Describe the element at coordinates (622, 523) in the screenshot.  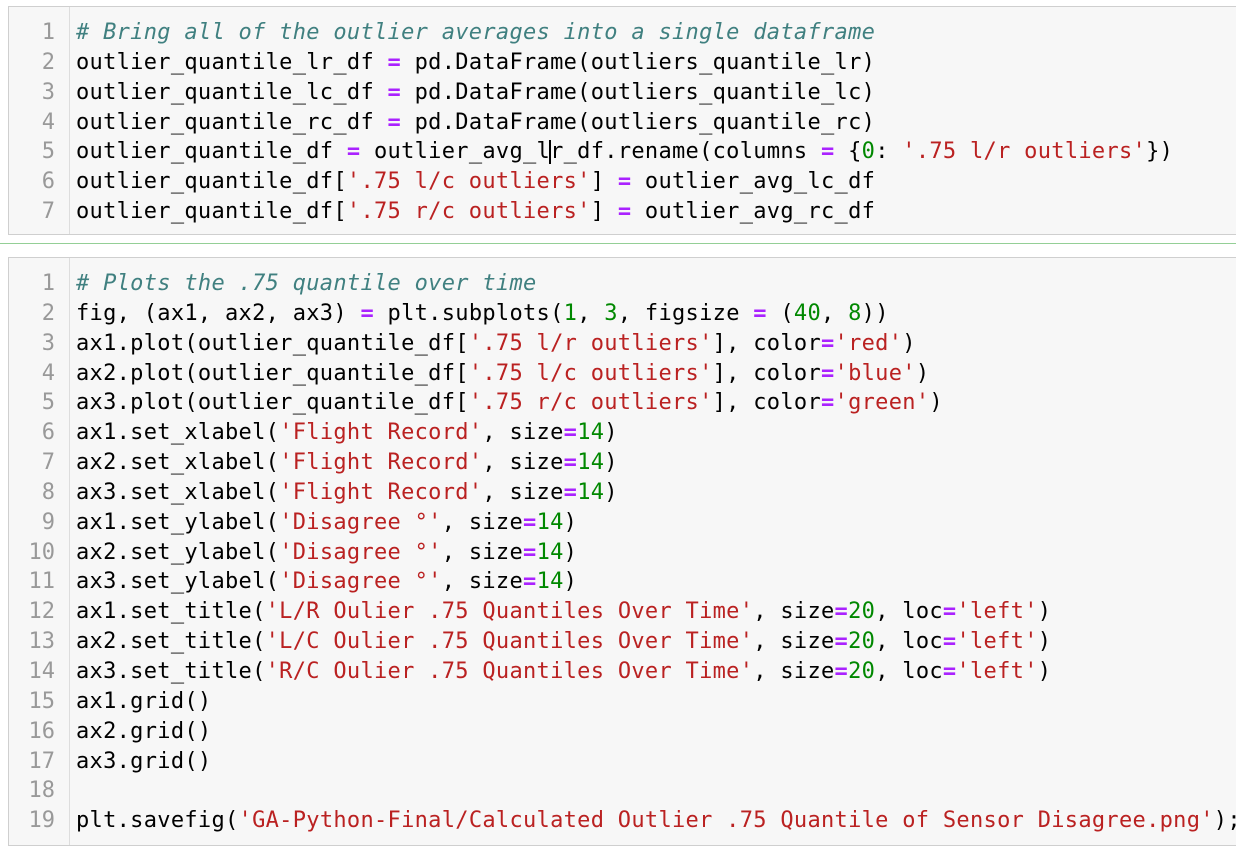
I see `code-line: 9 ax1.set_ylabel('Disagree °', size=14)` at that location.